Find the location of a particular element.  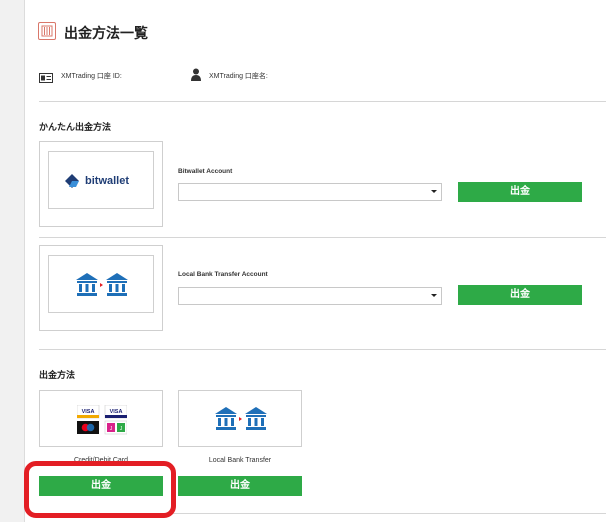

card-brands-icon: VISA VISA J J is located at coordinates (102, 422).